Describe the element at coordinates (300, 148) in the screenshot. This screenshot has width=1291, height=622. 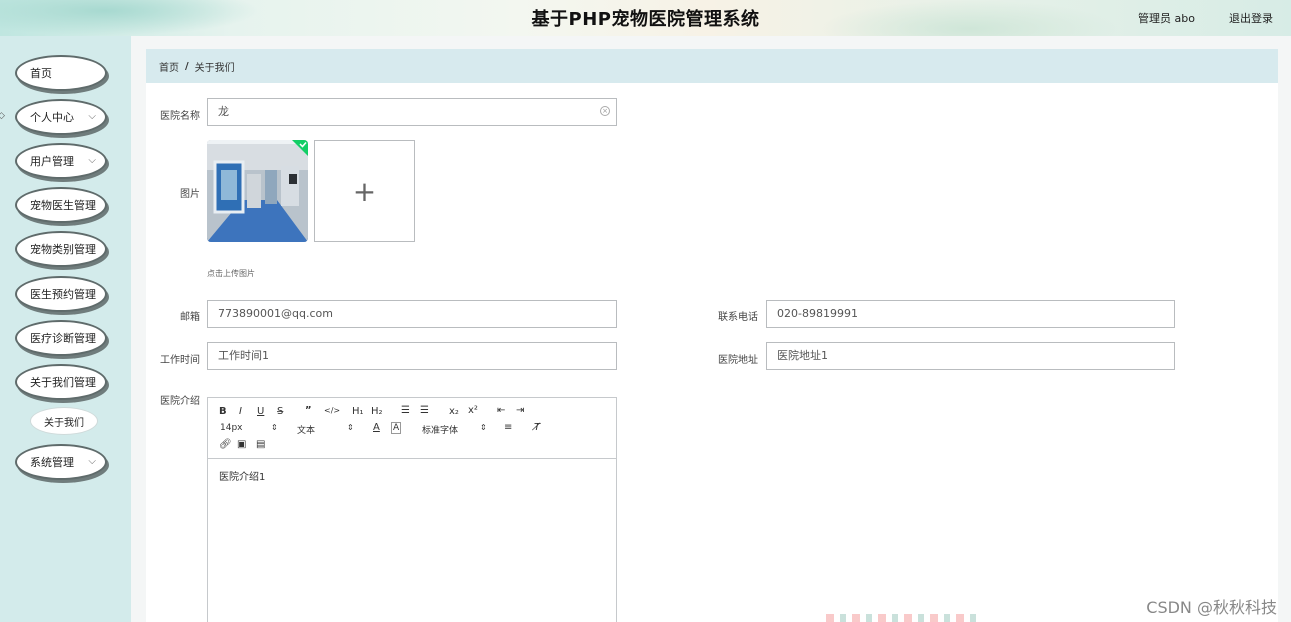
I see `success-check-icon` at that location.